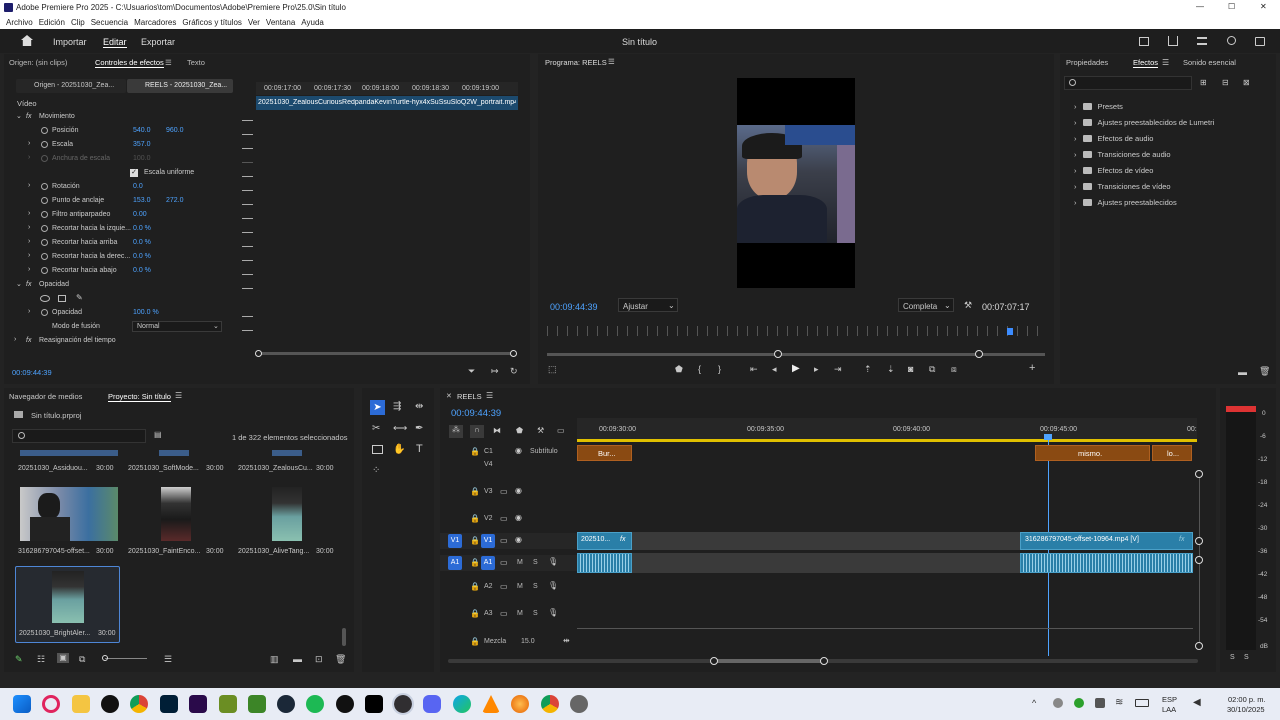  Describe the element at coordinates (374, 704) in the screenshot. I see `capcut-app-icon` at that location.